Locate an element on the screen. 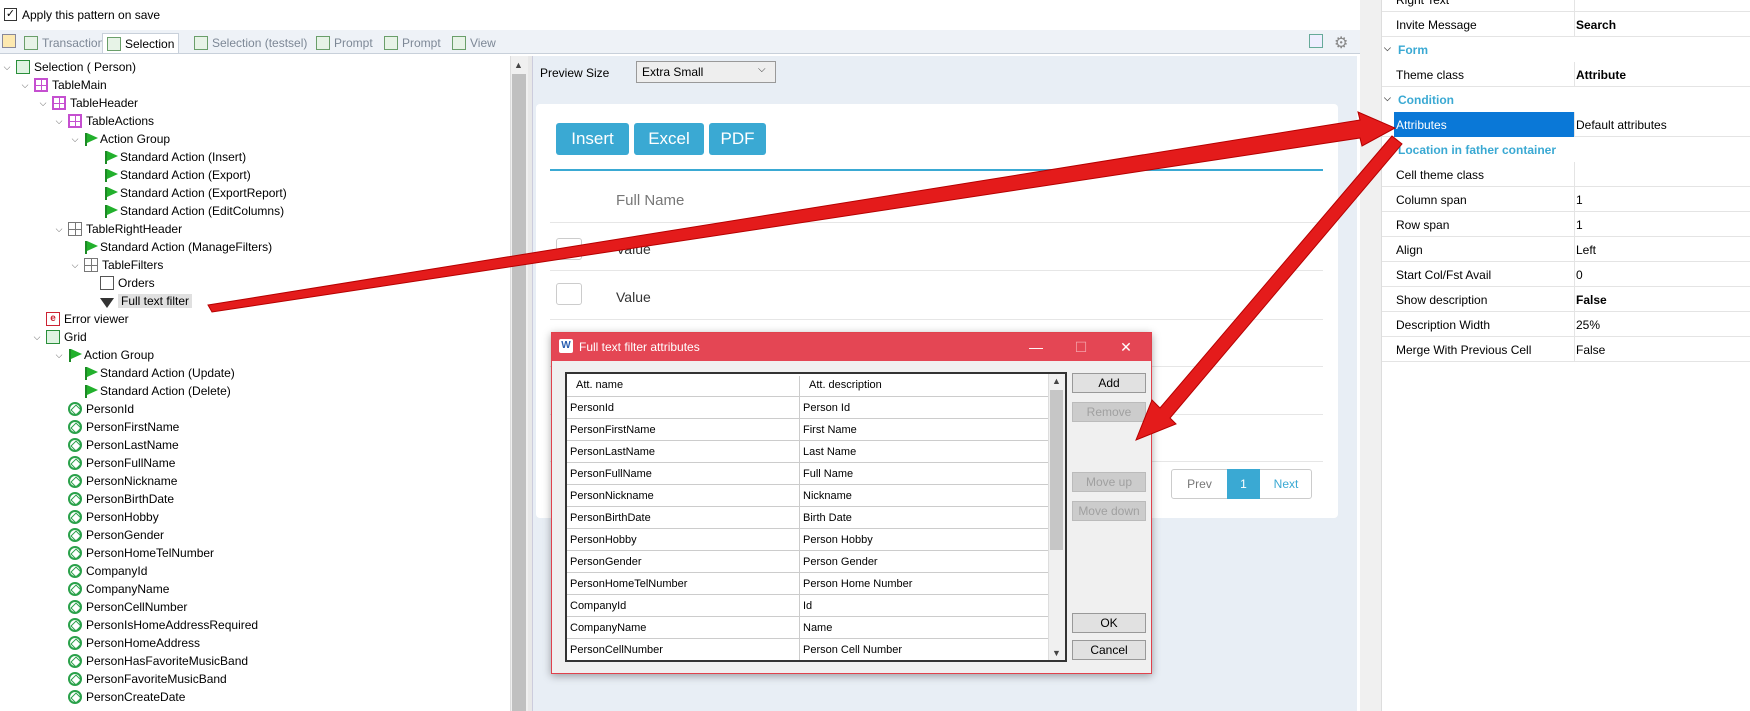 Image resolution: width=1750 pixels, height=711 pixels. insert-button: Insert is located at coordinates (592, 139).